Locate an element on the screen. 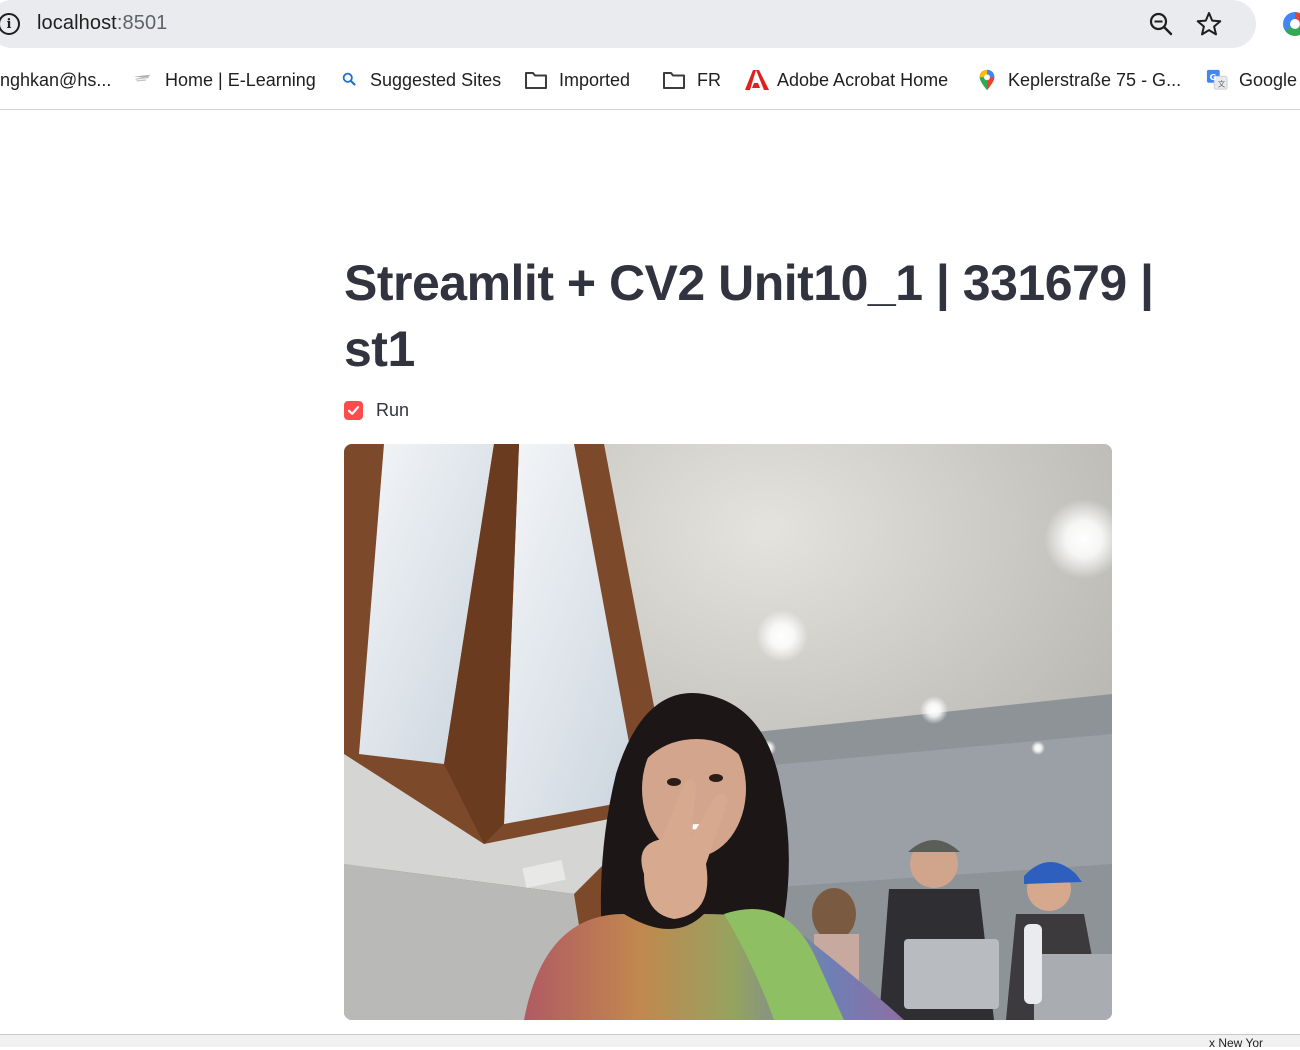 The image size is (1300, 1050). bookmark-label: Home | E-Learning is located at coordinates (240, 79).